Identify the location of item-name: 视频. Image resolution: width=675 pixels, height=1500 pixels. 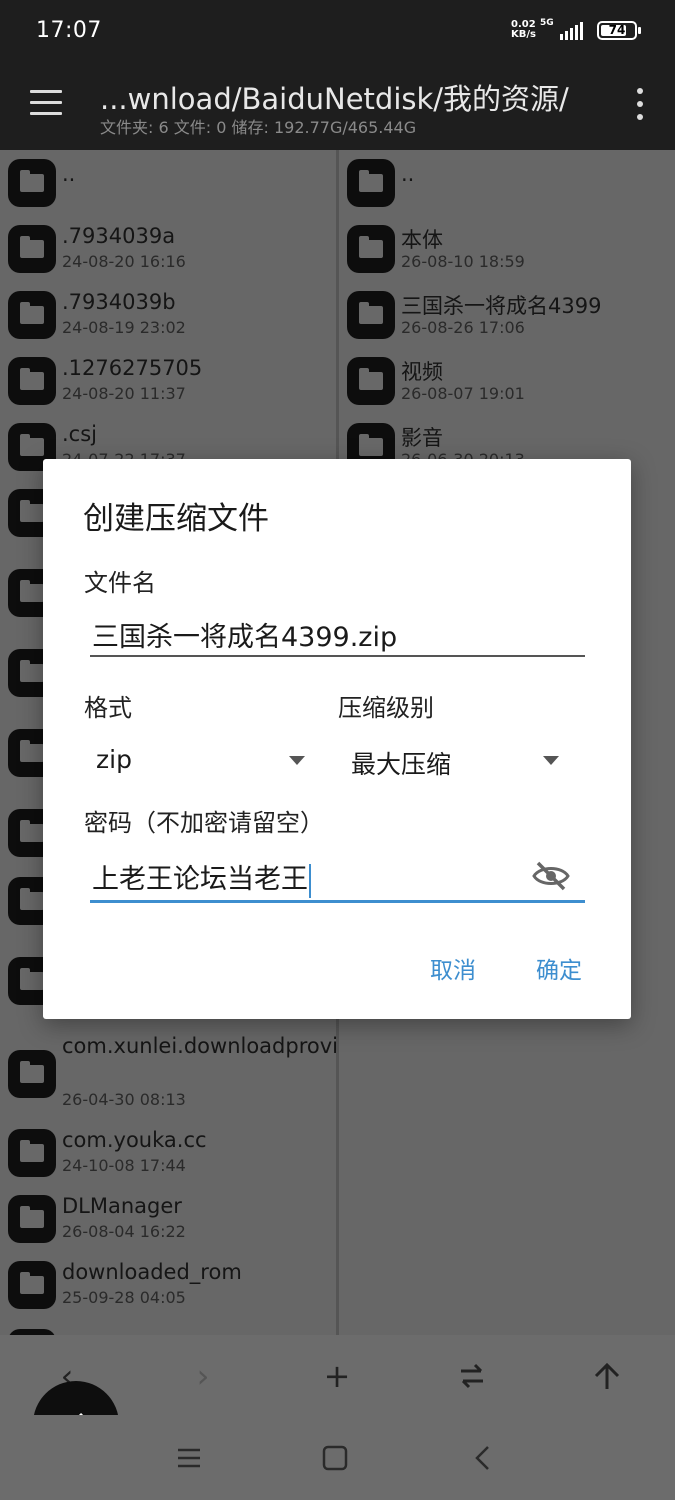
(422, 372).